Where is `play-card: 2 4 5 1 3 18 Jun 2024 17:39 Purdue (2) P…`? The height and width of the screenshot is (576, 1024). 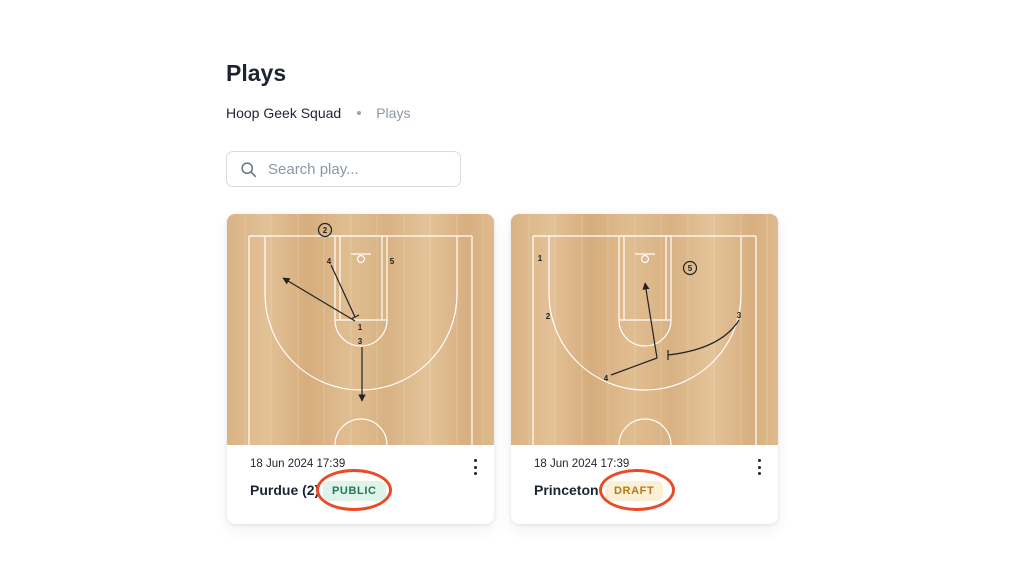 play-card: 2 4 5 1 3 18 Jun 2024 17:39 Purdue (2) P… is located at coordinates (360, 369).